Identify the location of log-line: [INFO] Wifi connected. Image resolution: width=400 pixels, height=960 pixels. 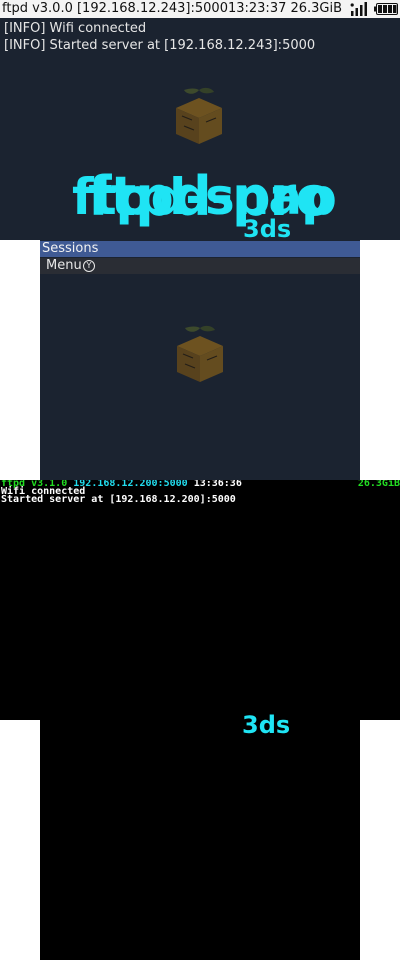
(75, 28).